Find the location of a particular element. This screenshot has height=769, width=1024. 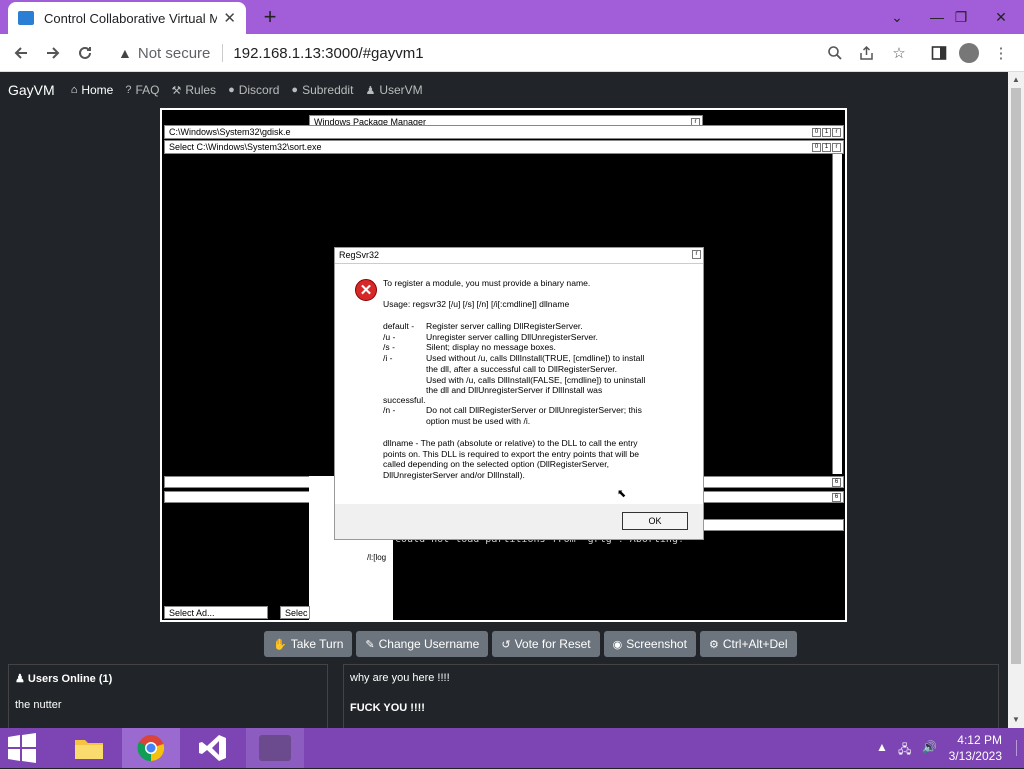

volume-icon: 🔊 is located at coordinates (929, 747).